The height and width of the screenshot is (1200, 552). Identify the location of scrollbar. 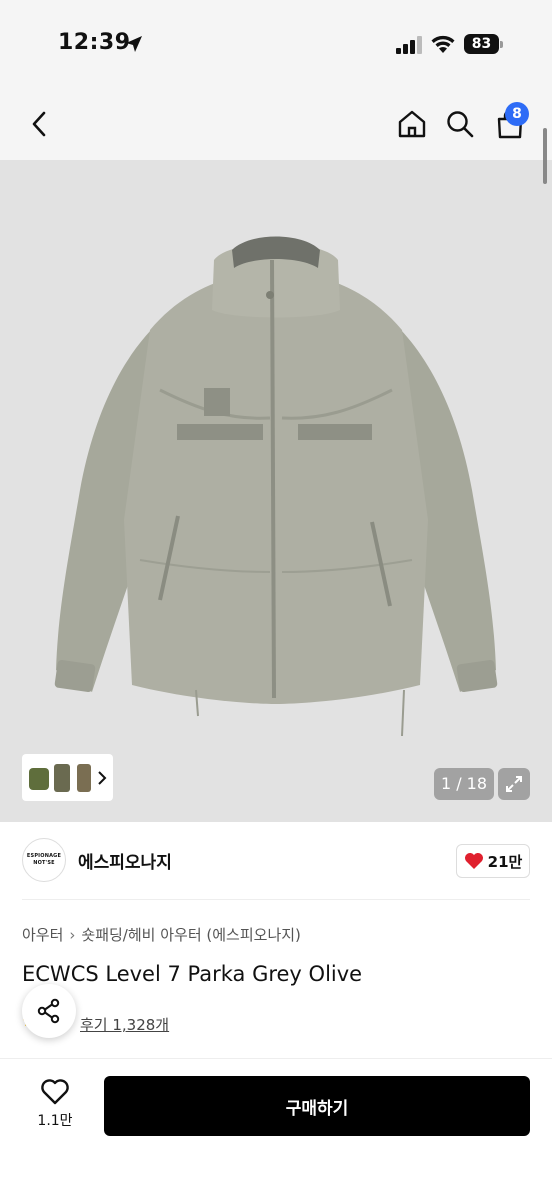
(545, 156).